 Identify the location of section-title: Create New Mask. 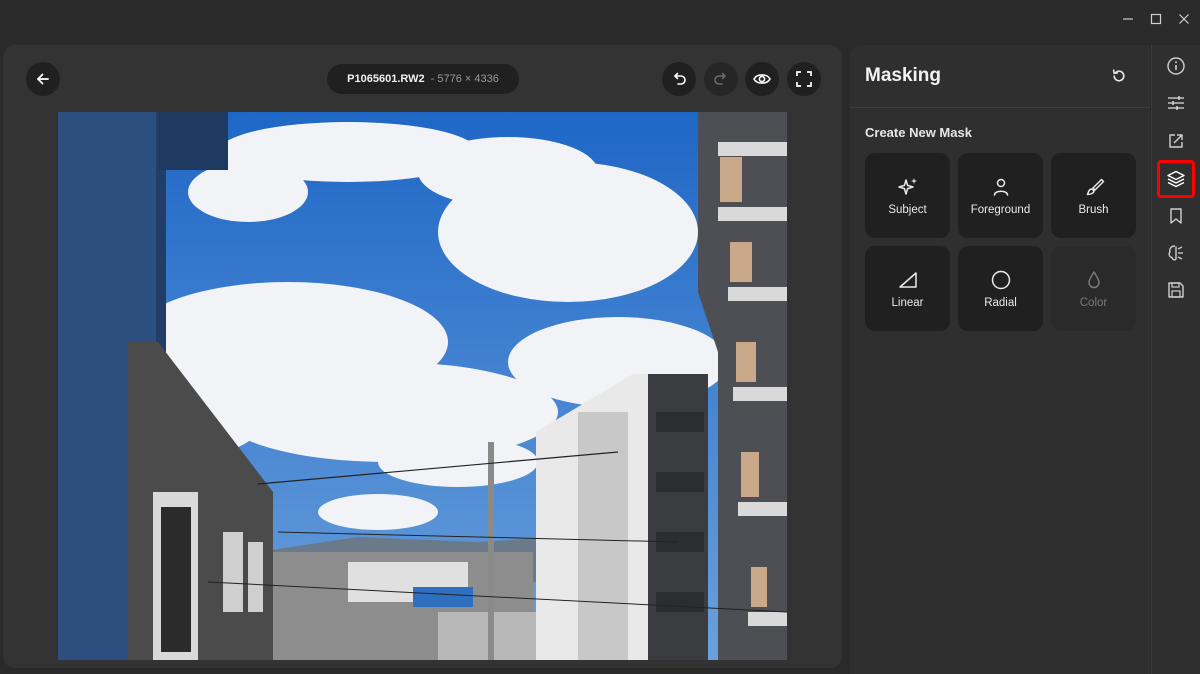
(918, 132).